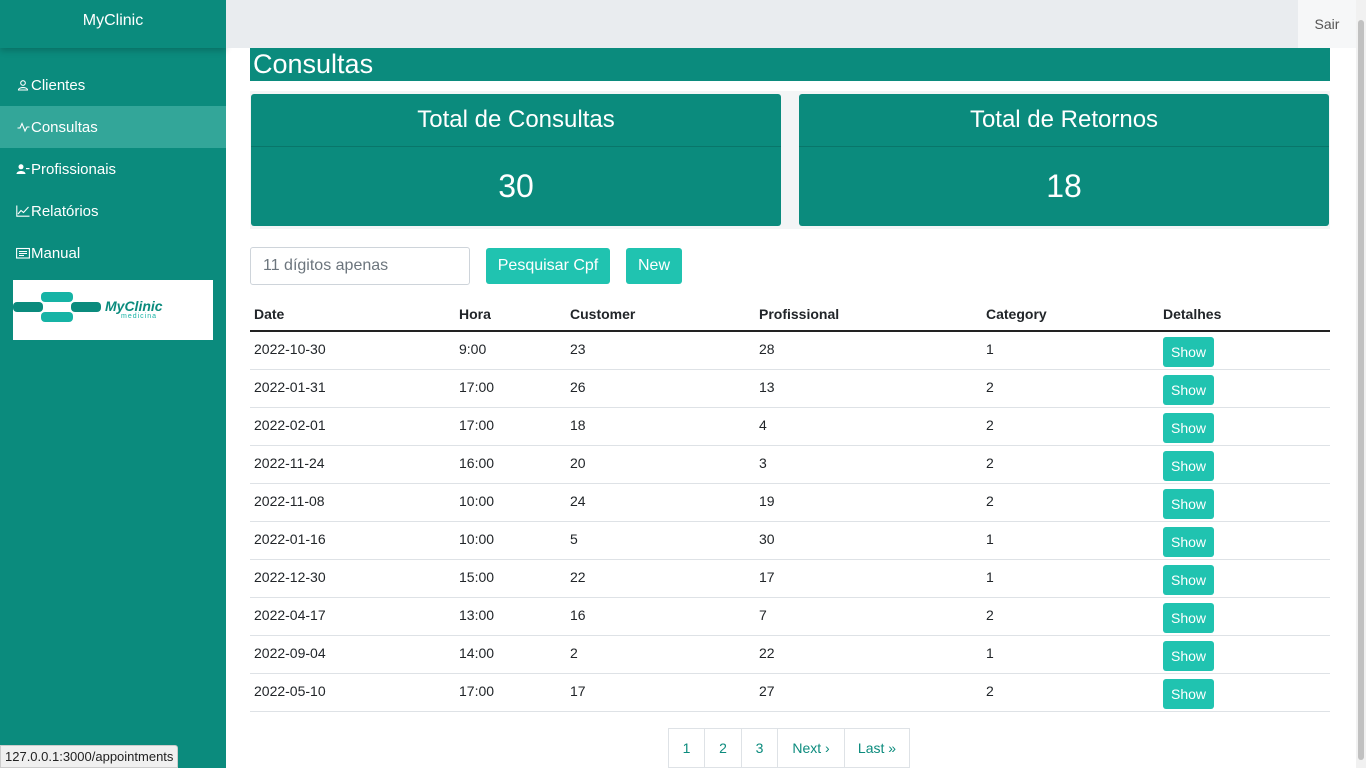  Describe the element at coordinates (1361, 390) in the screenshot. I see `scrollbar-thumb` at that location.